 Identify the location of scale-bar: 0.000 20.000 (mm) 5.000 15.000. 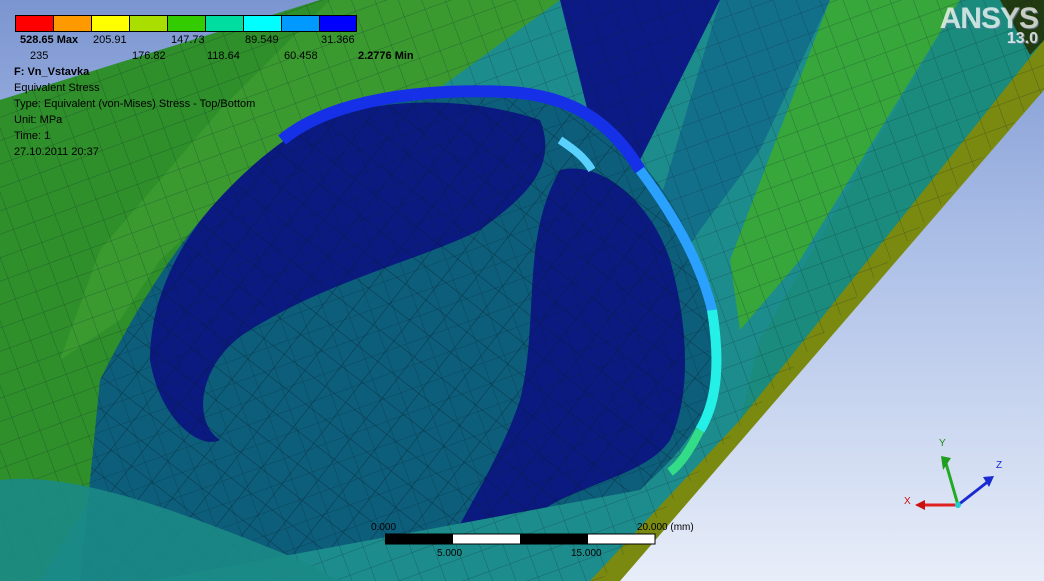
(532, 542).